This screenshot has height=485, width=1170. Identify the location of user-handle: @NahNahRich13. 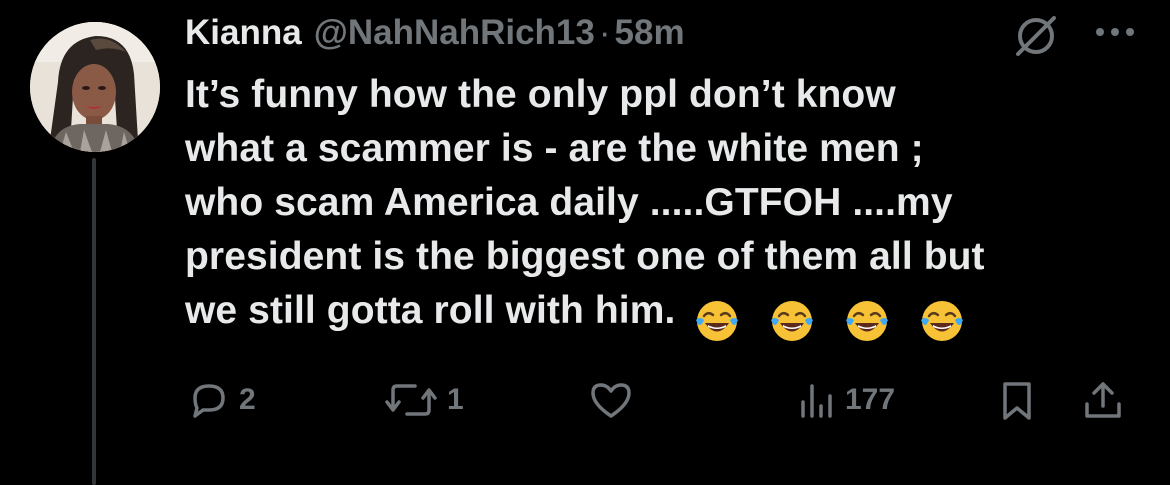
(454, 33).